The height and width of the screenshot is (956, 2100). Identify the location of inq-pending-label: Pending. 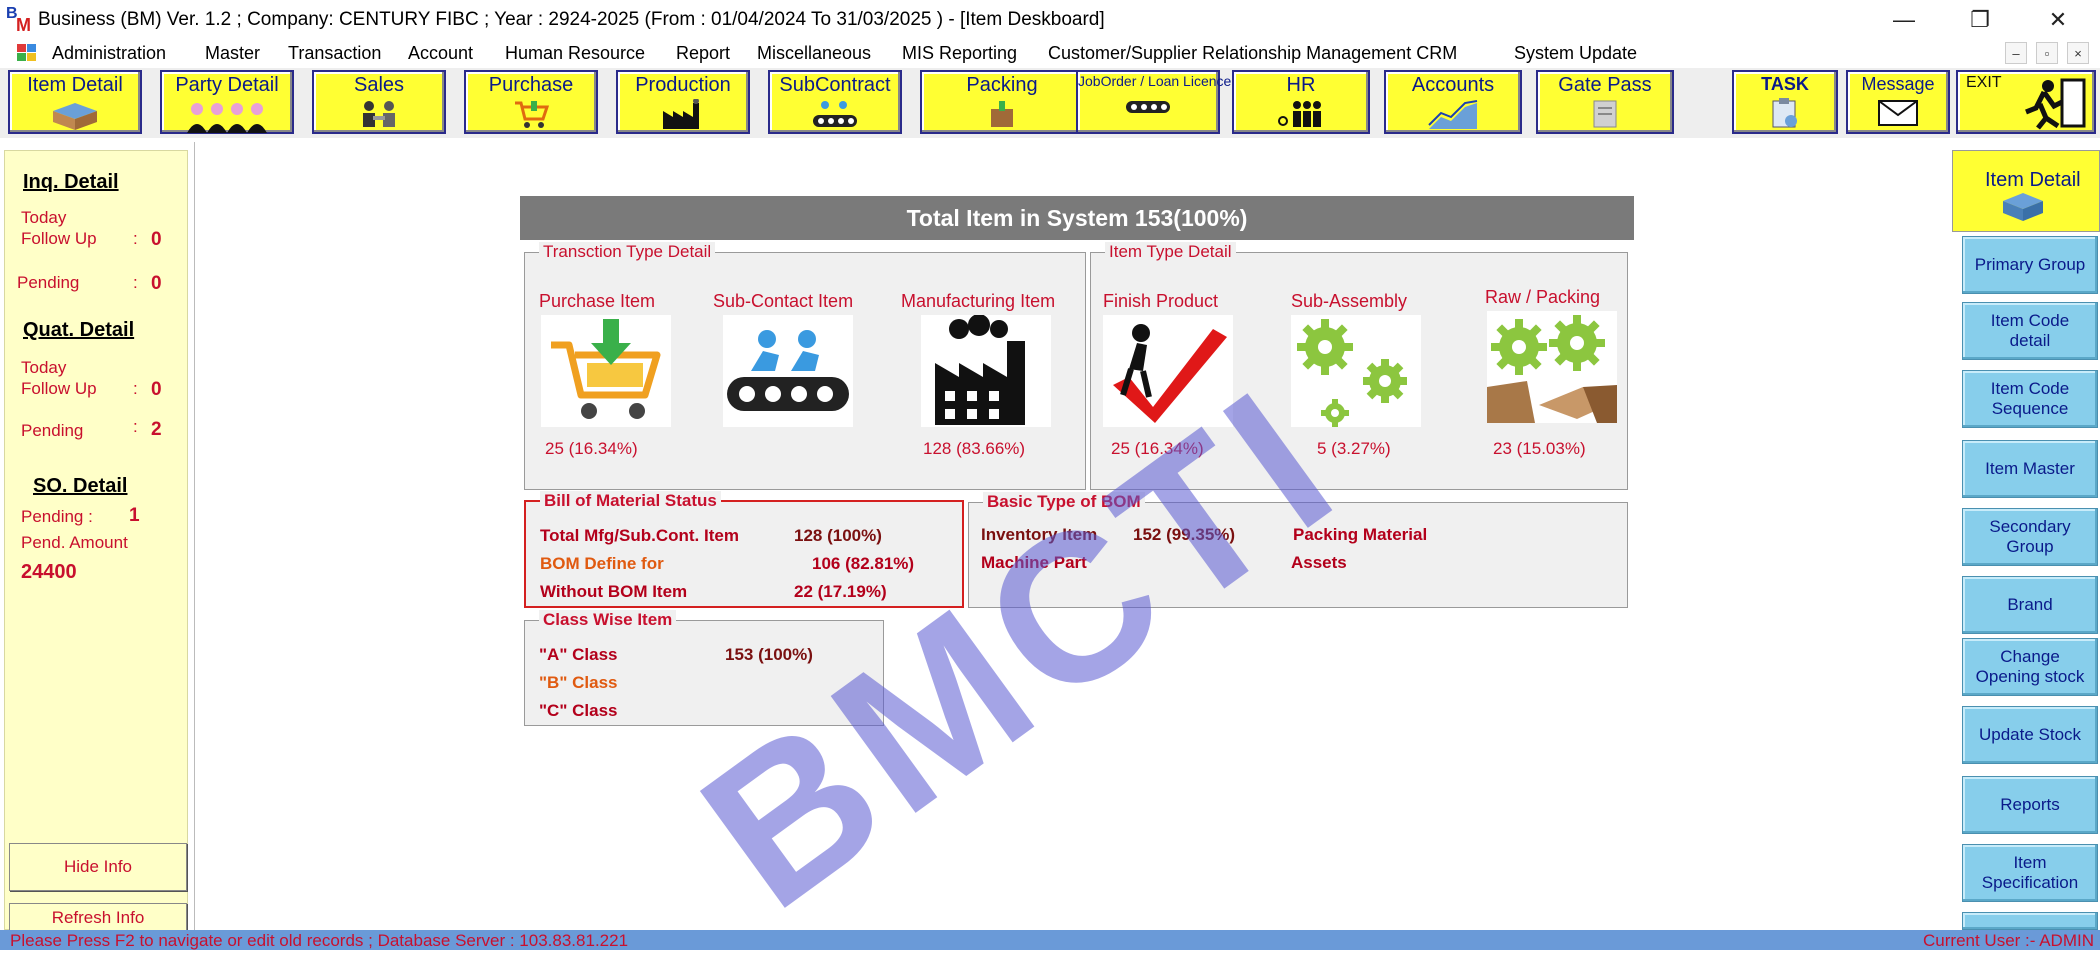
(48, 282).